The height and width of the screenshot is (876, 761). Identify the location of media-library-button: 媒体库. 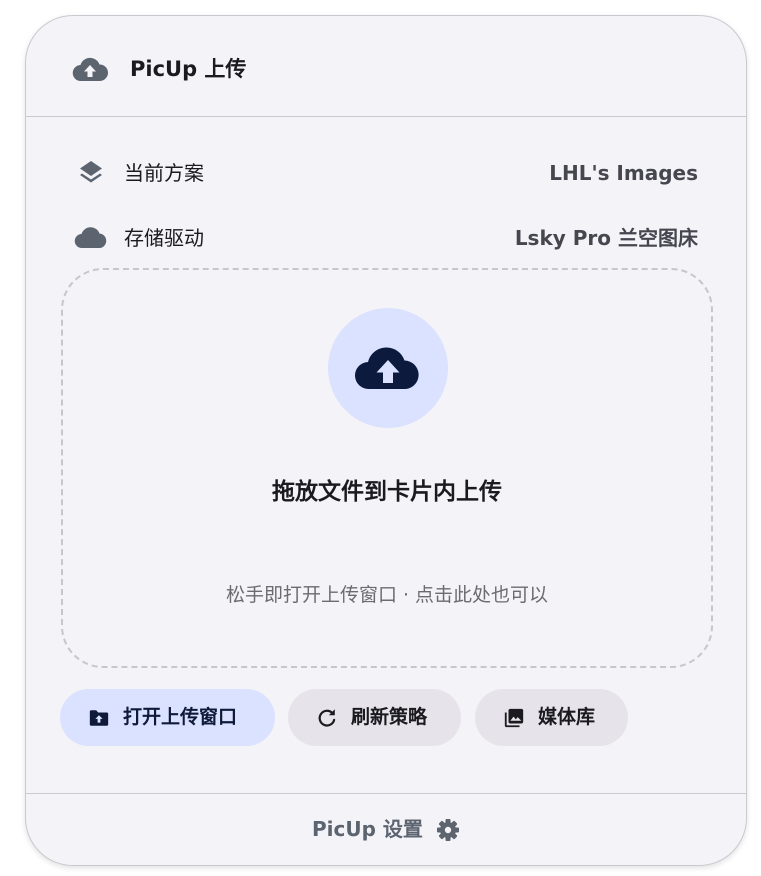
(551, 717).